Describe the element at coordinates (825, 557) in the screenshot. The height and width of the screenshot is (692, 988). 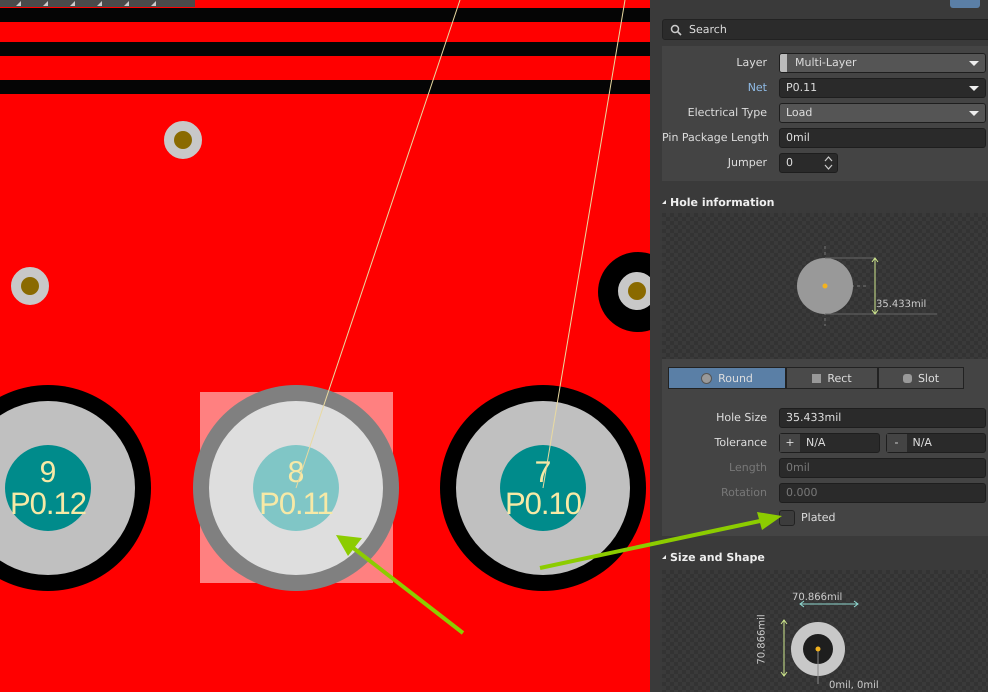
I see `section-header: Size and Shape` at that location.